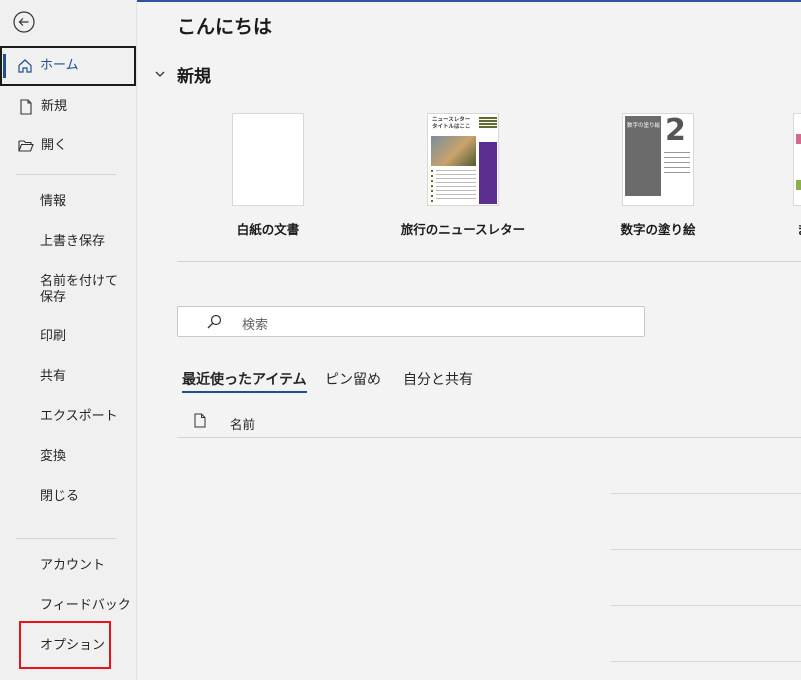 This screenshot has width=801, height=680. What do you see at coordinates (60, 496) in the screenshot?
I see `sidebar-item-label: 閉じる` at bounding box center [60, 496].